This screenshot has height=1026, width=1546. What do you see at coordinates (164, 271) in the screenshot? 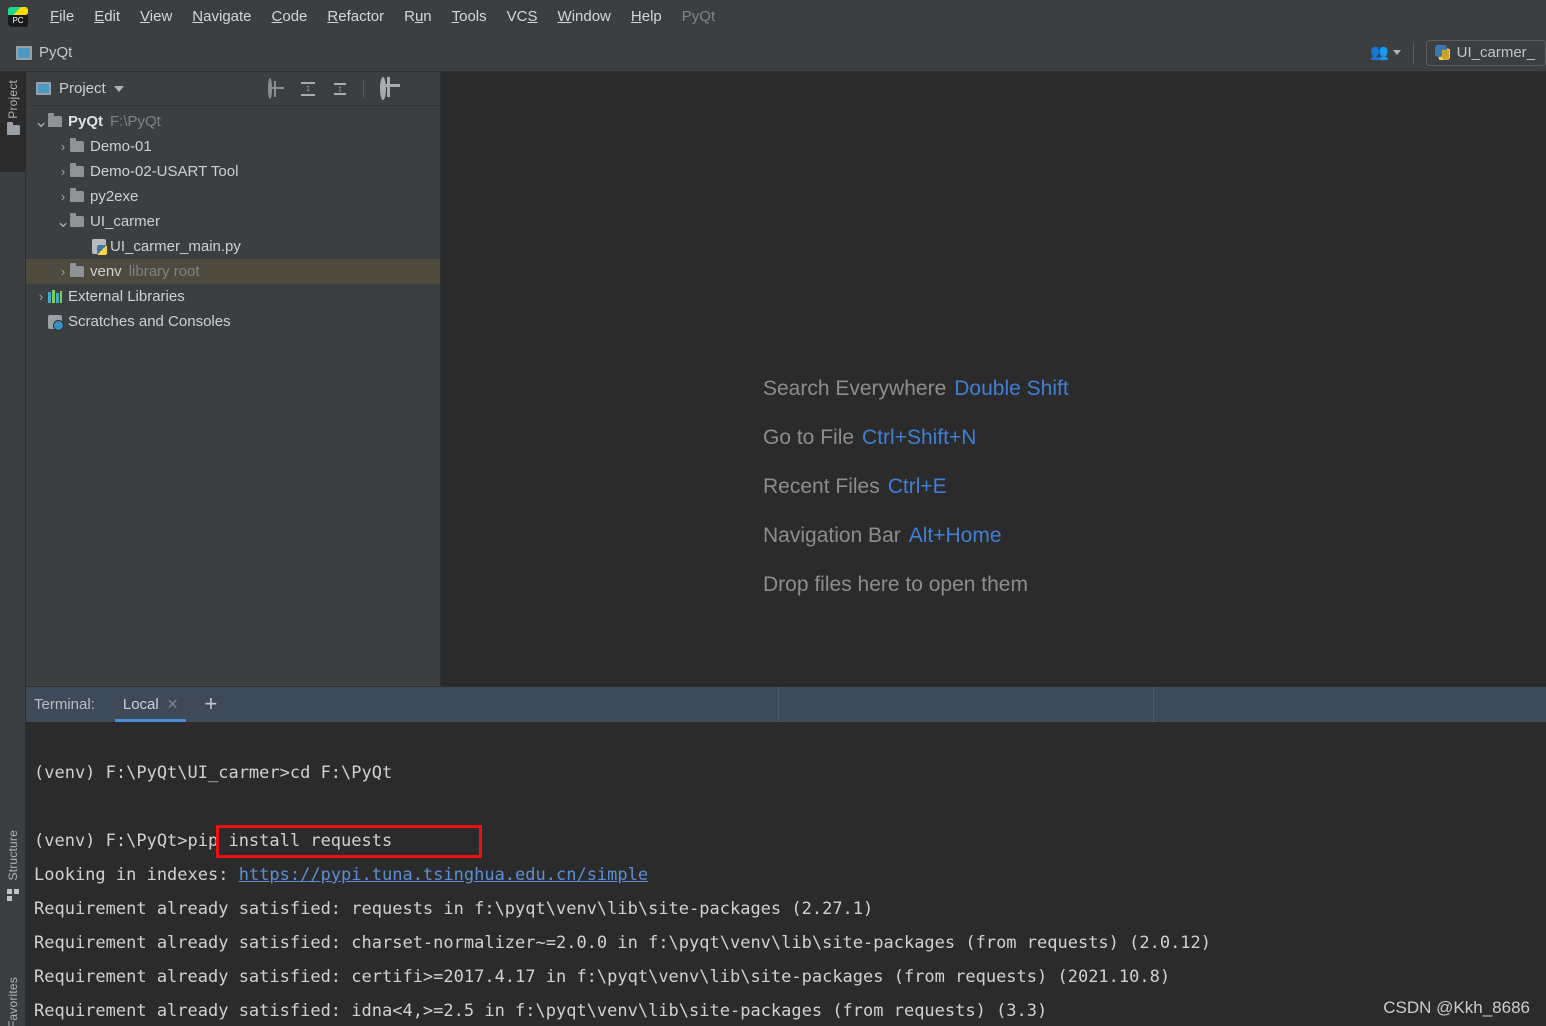
I see `tree-node-sublabel: library root` at bounding box center [164, 271].